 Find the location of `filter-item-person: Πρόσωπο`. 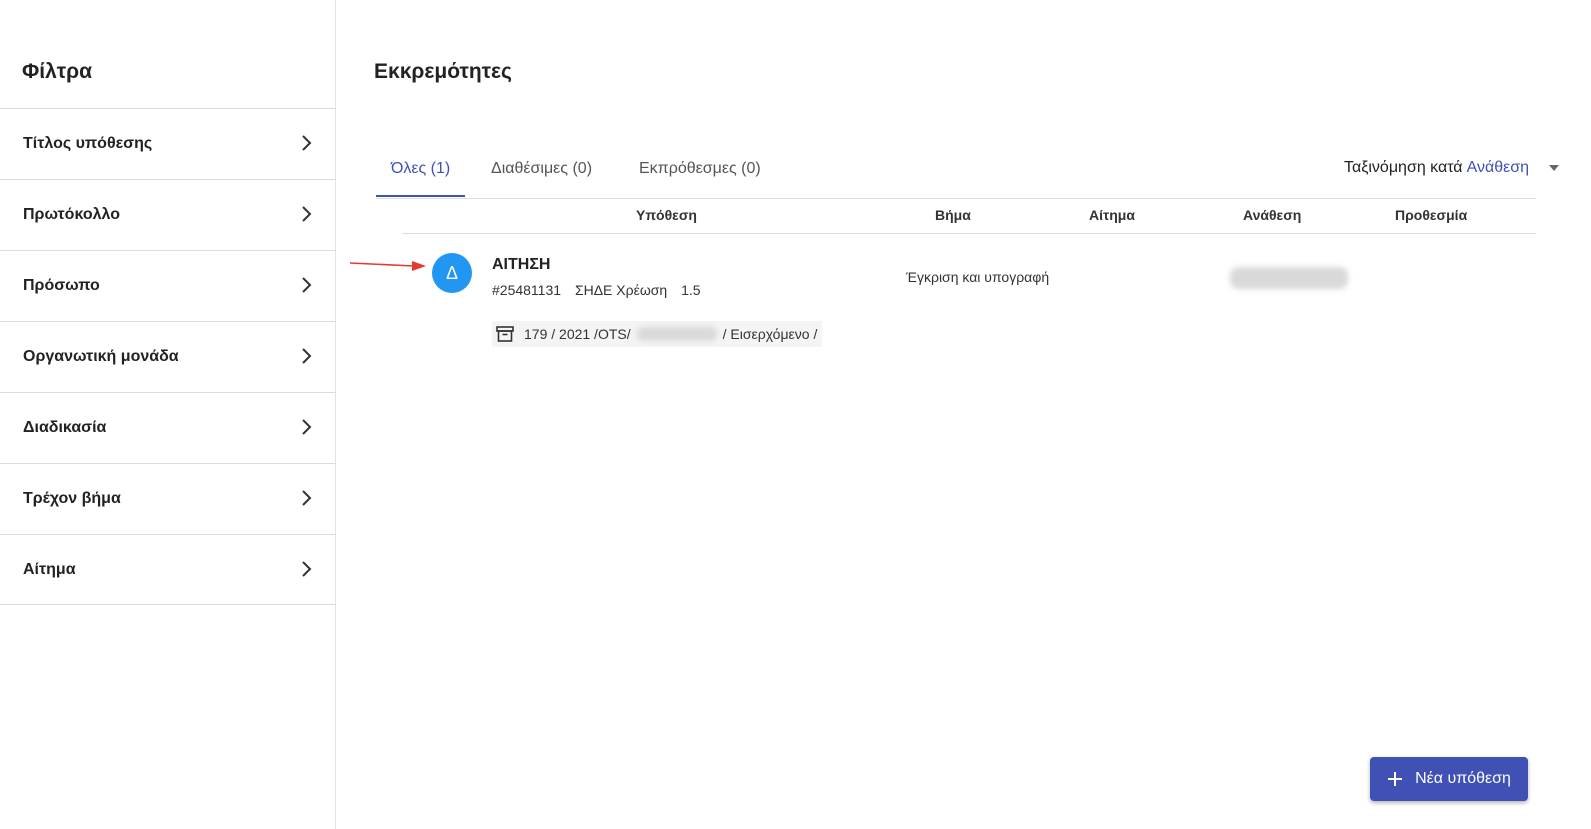

filter-item-person: Πρόσωπο is located at coordinates (168, 285).